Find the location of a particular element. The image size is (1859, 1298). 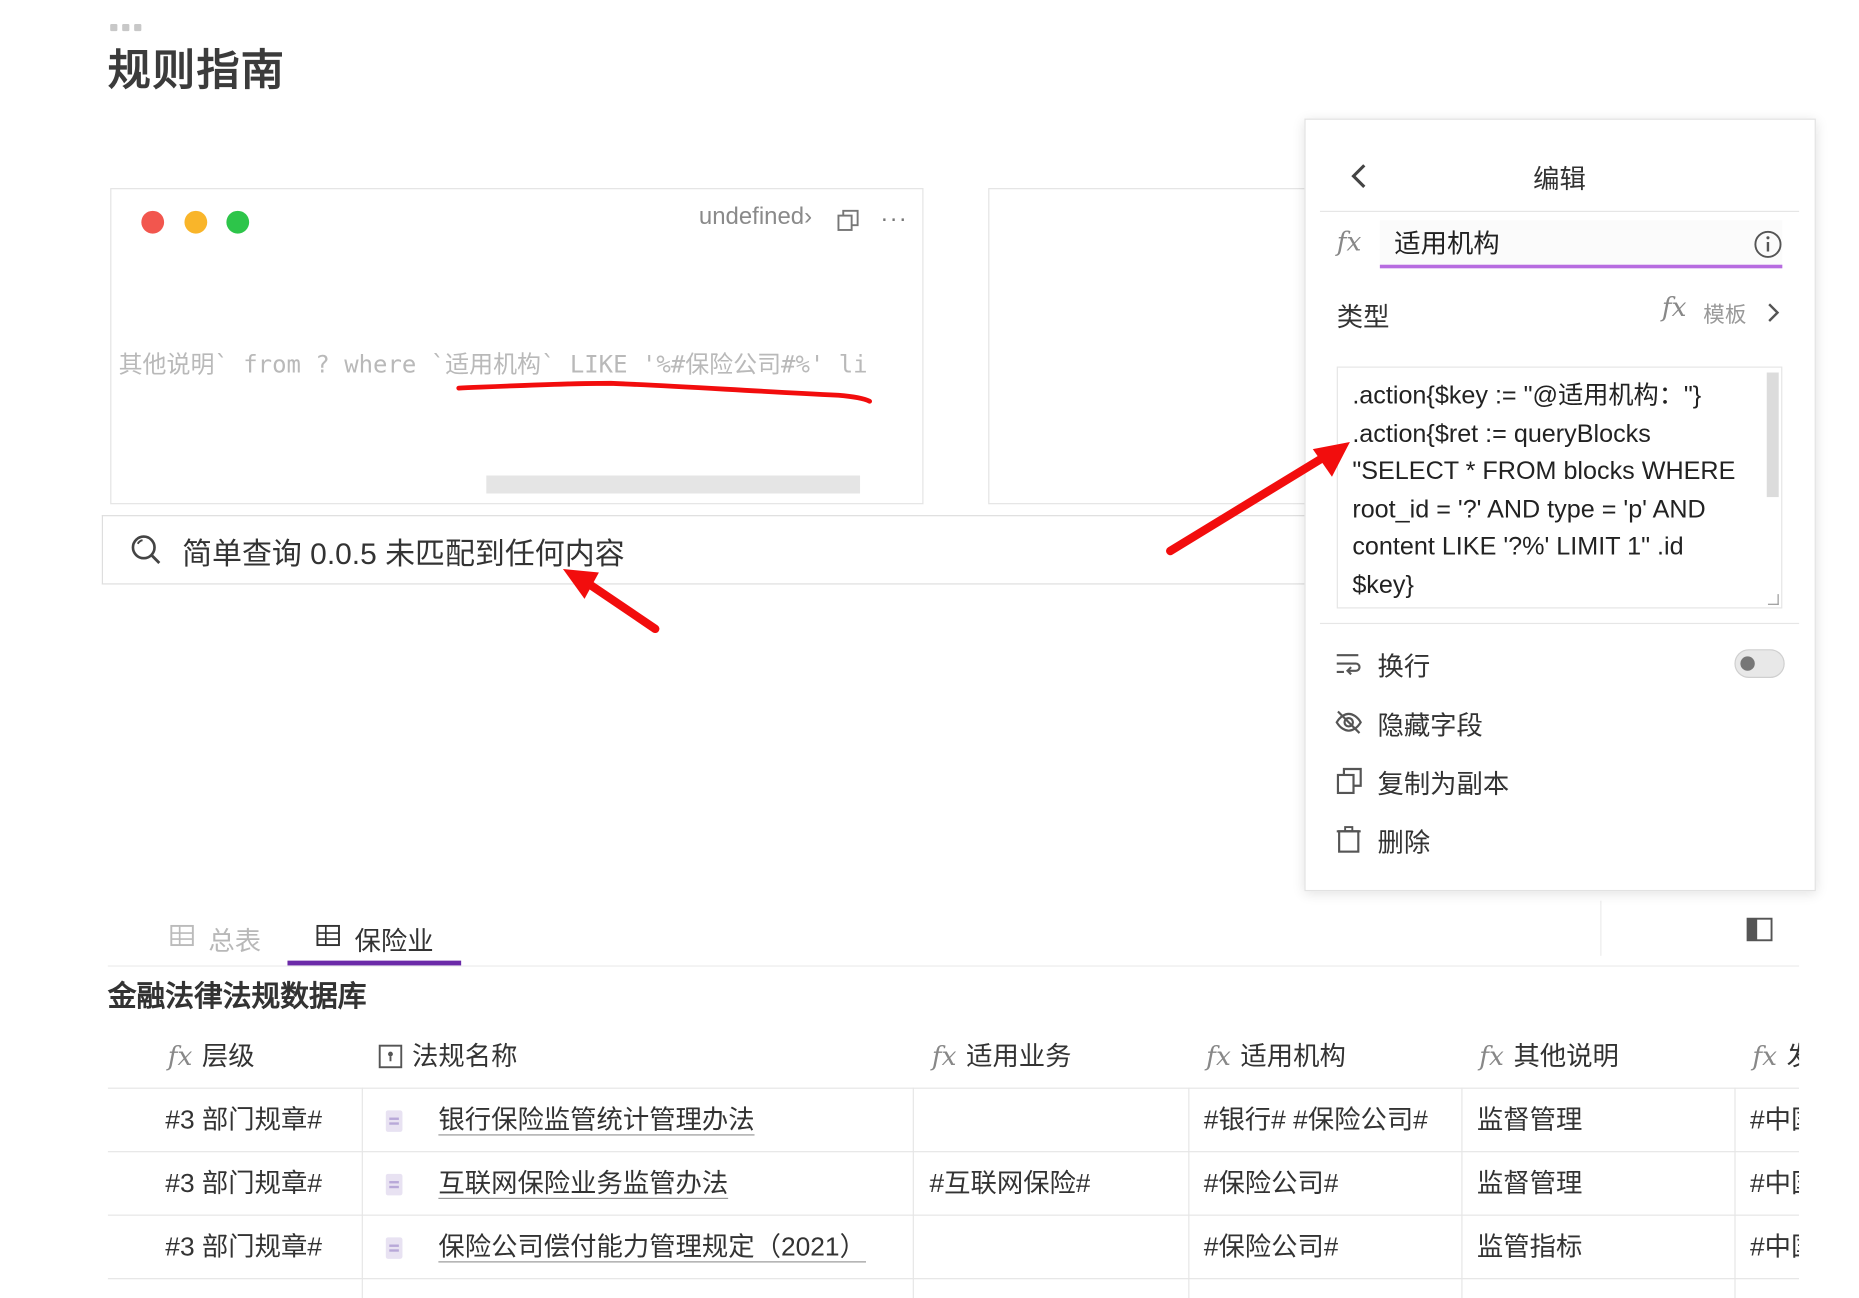

menu-item-delete: 删除 is located at coordinates (1561, 840).